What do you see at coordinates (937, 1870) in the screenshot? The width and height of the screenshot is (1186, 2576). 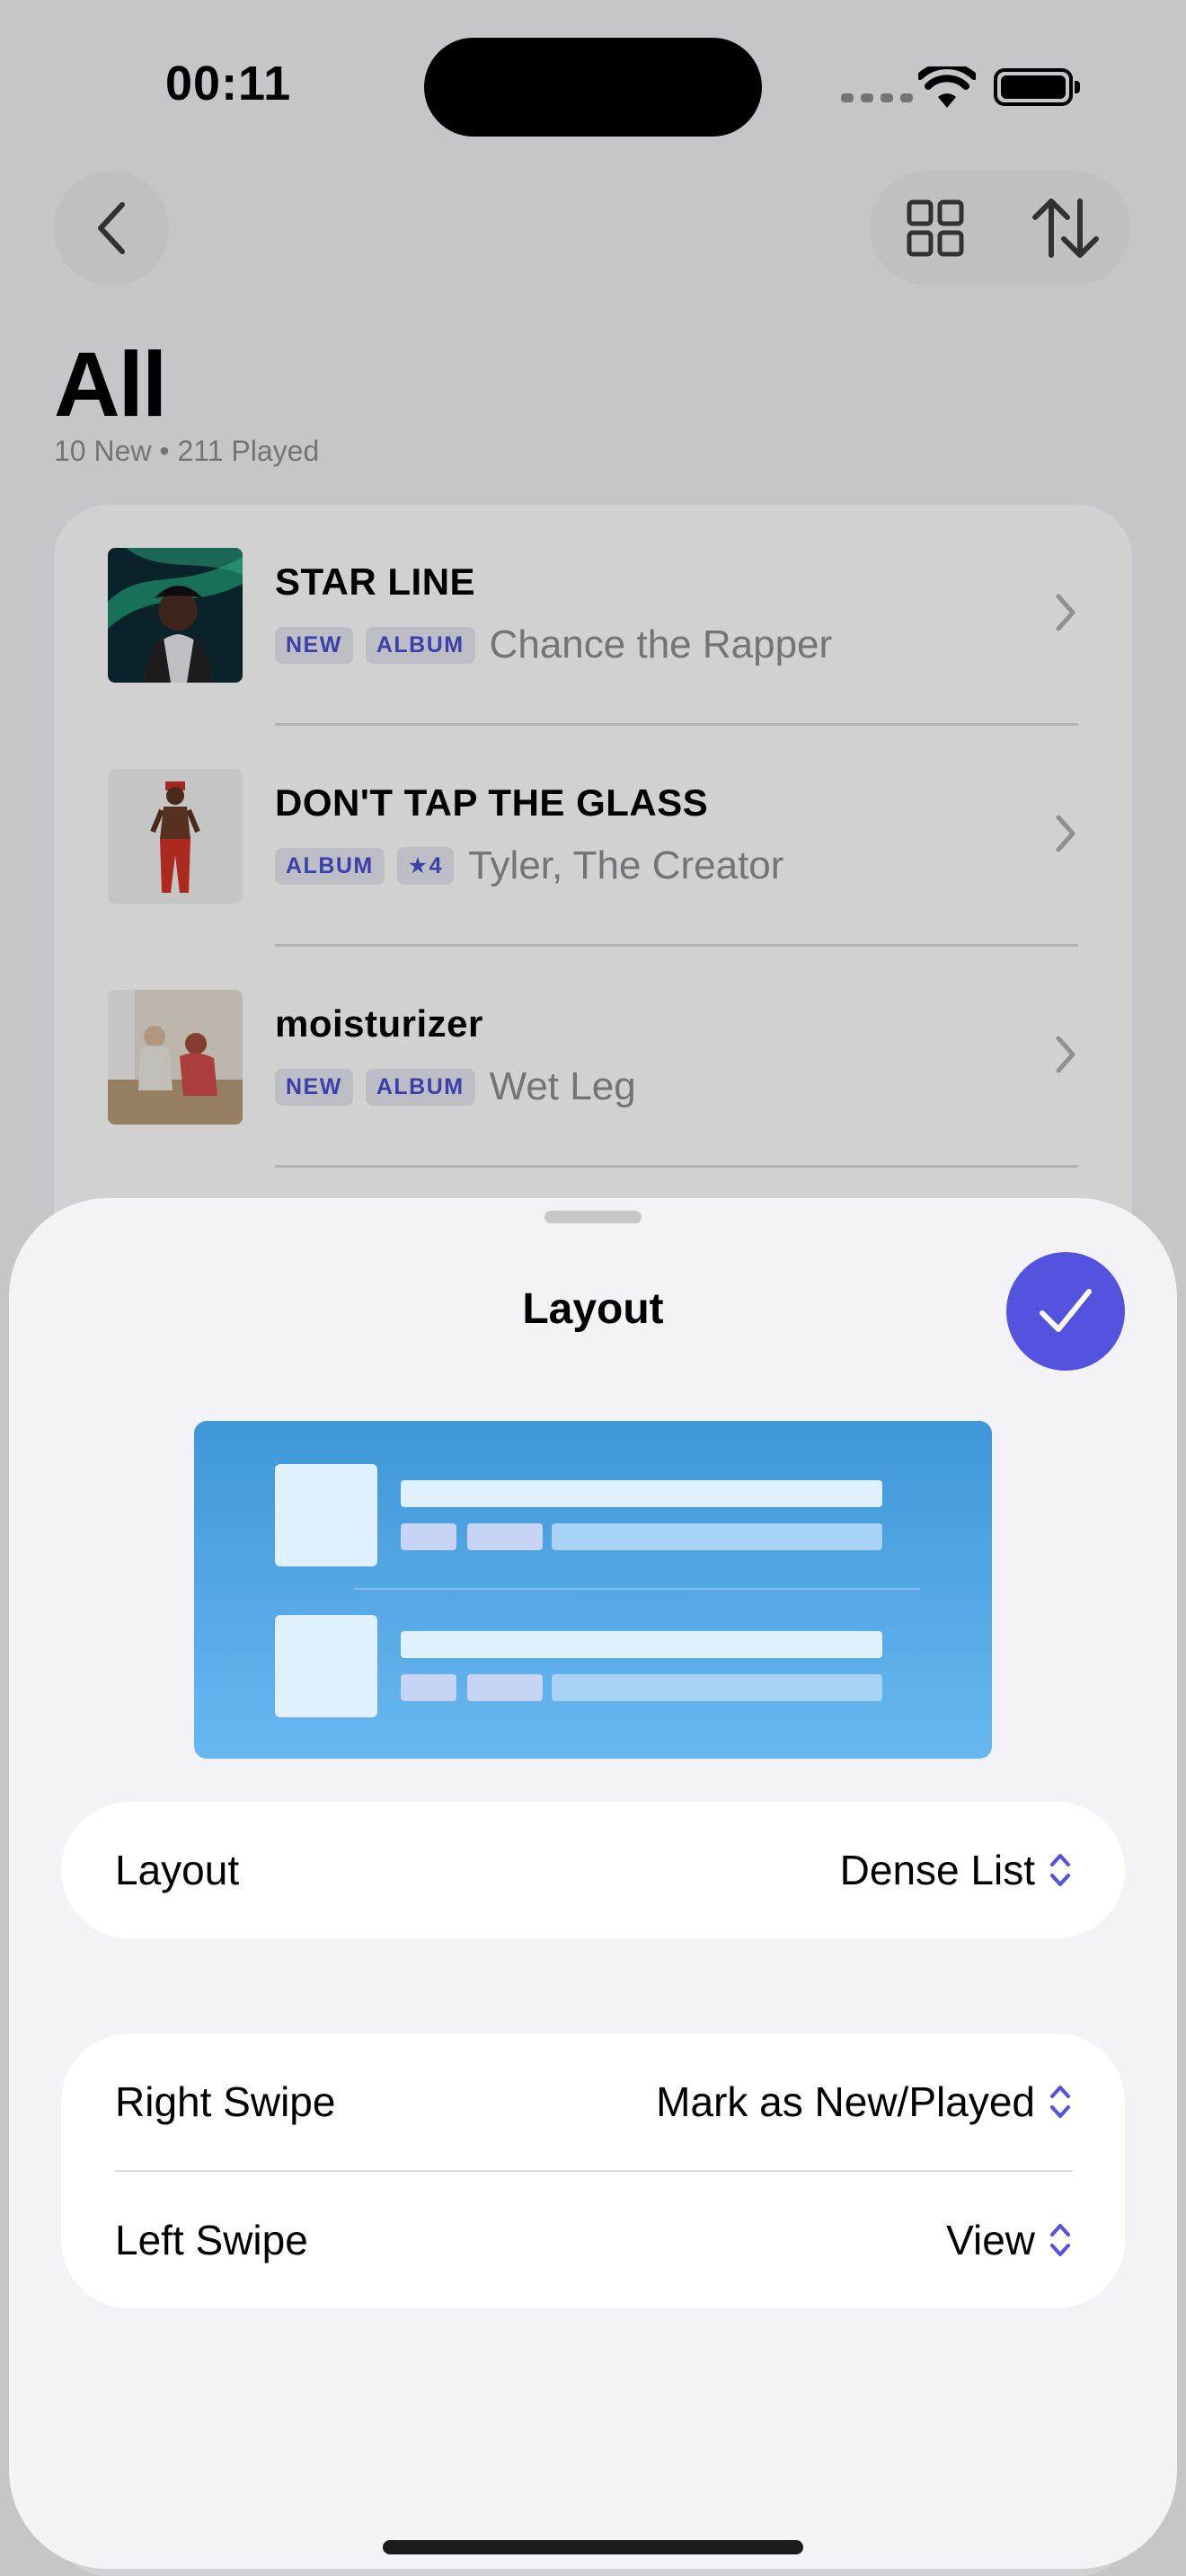 I see `layout-value: Dense List` at bounding box center [937, 1870].